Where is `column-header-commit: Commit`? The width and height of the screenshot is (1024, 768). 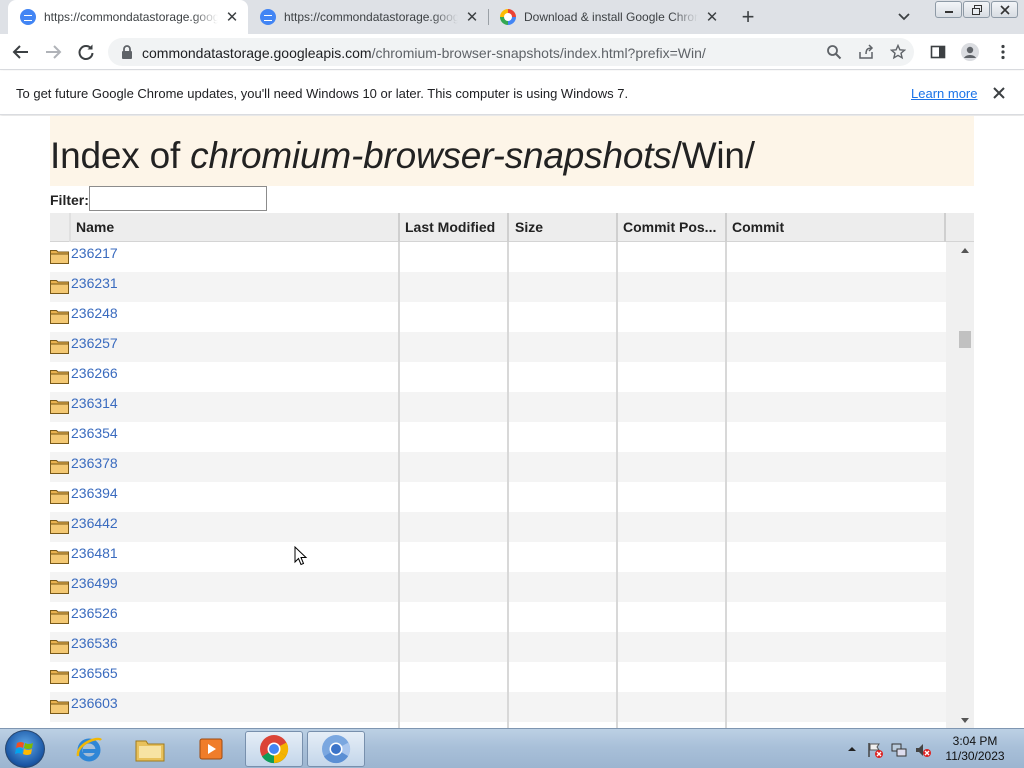 column-header-commit: Commit is located at coordinates (836, 227).